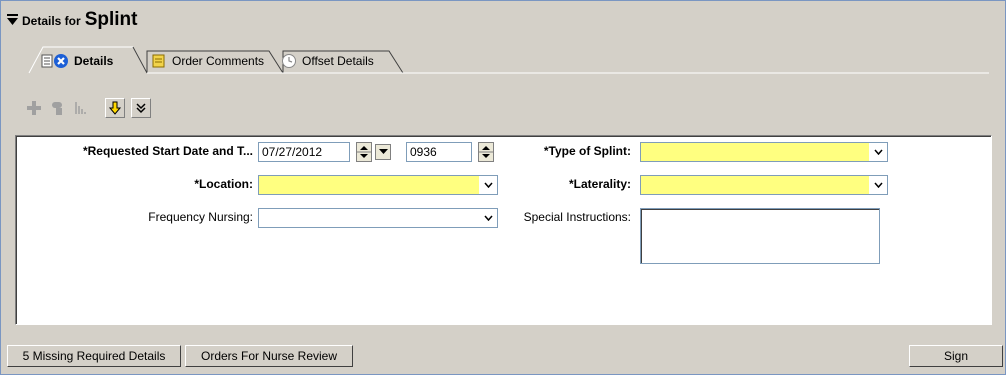  Describe the element at coordinates (378, 185) in the screenshot. I see `location-select` at that location.